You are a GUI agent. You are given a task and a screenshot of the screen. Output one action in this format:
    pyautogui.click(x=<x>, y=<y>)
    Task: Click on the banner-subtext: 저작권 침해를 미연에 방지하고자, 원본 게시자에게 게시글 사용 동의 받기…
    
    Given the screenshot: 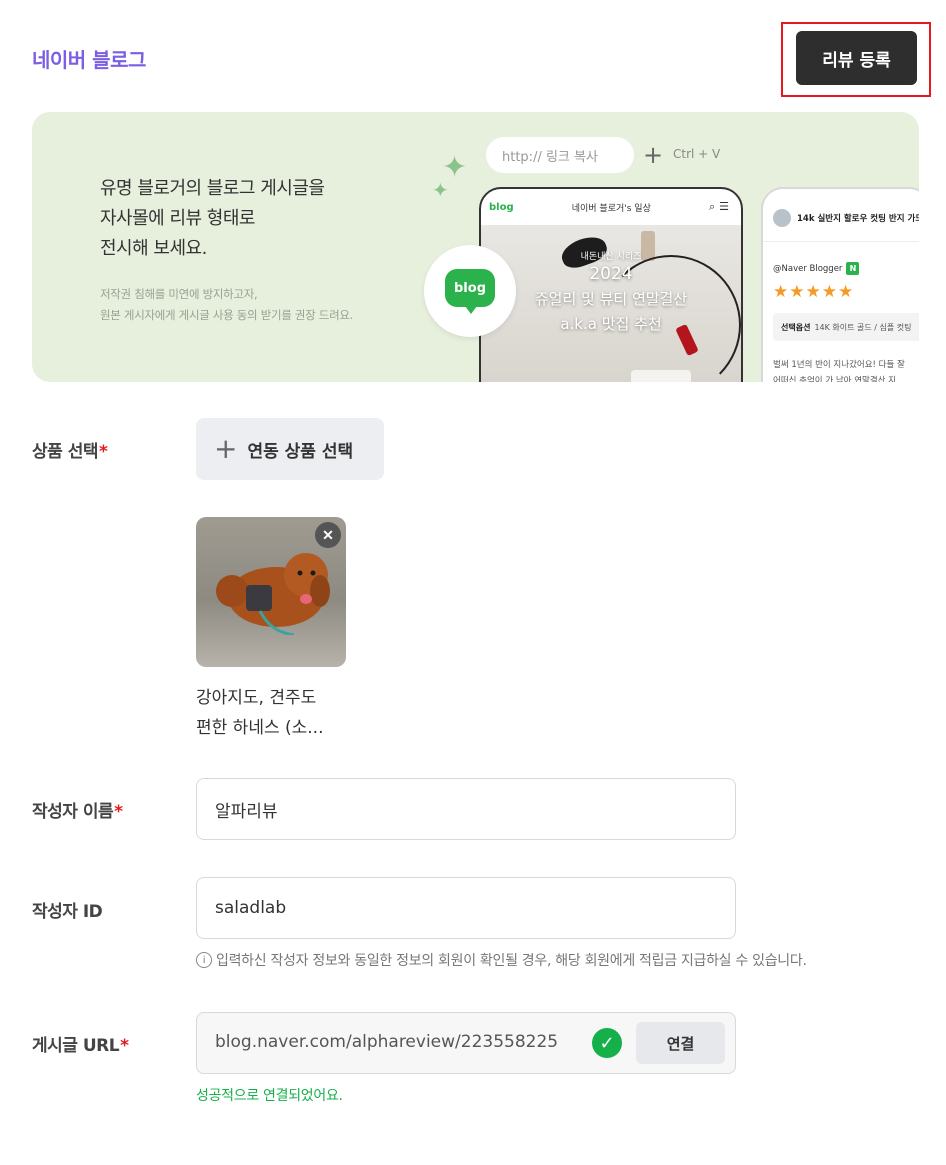 What is the action you would take?
    pyautogui.click(x=226, y=305)
    